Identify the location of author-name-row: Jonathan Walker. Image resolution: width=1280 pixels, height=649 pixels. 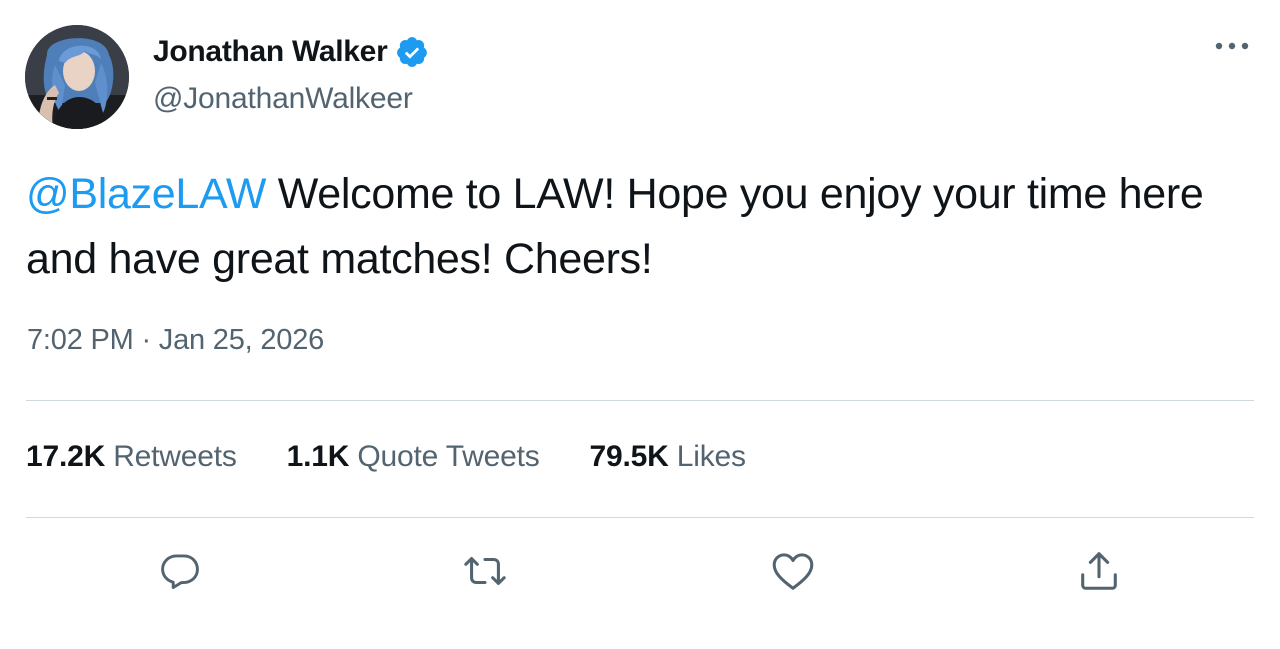
(291, 52).